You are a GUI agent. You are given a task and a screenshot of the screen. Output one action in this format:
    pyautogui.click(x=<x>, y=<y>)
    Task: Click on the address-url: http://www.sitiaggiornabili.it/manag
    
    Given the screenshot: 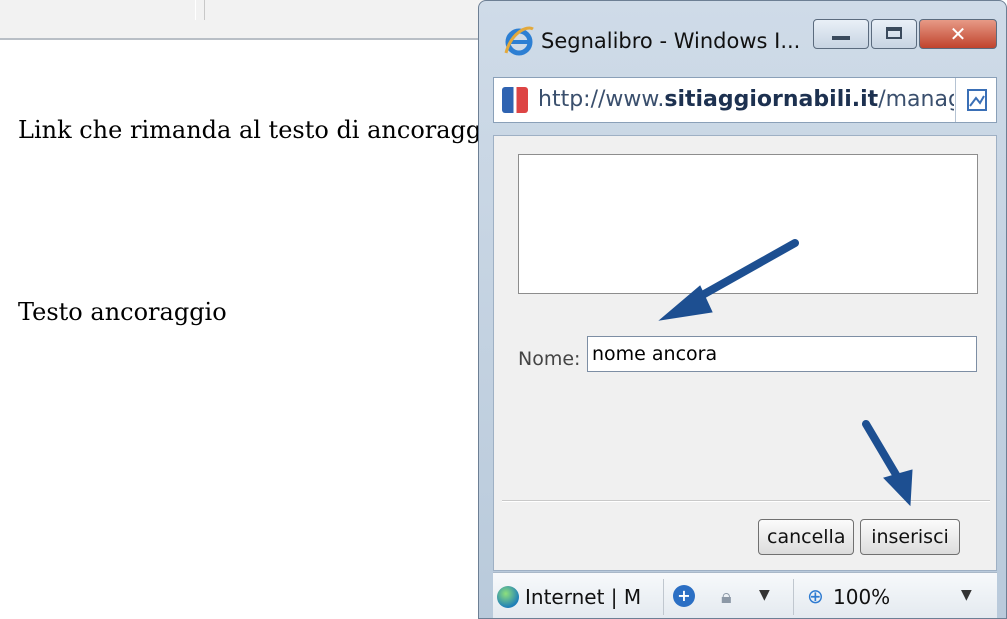 What is the action you would take?
    pyautogui.click(x=746, y=99)
    